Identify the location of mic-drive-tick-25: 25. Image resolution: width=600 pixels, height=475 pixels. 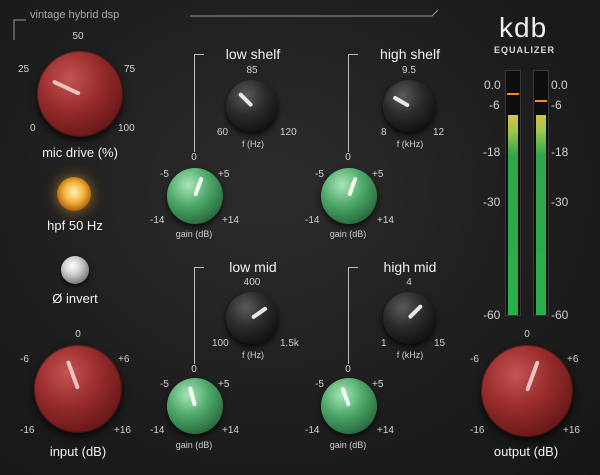
(24, 69).